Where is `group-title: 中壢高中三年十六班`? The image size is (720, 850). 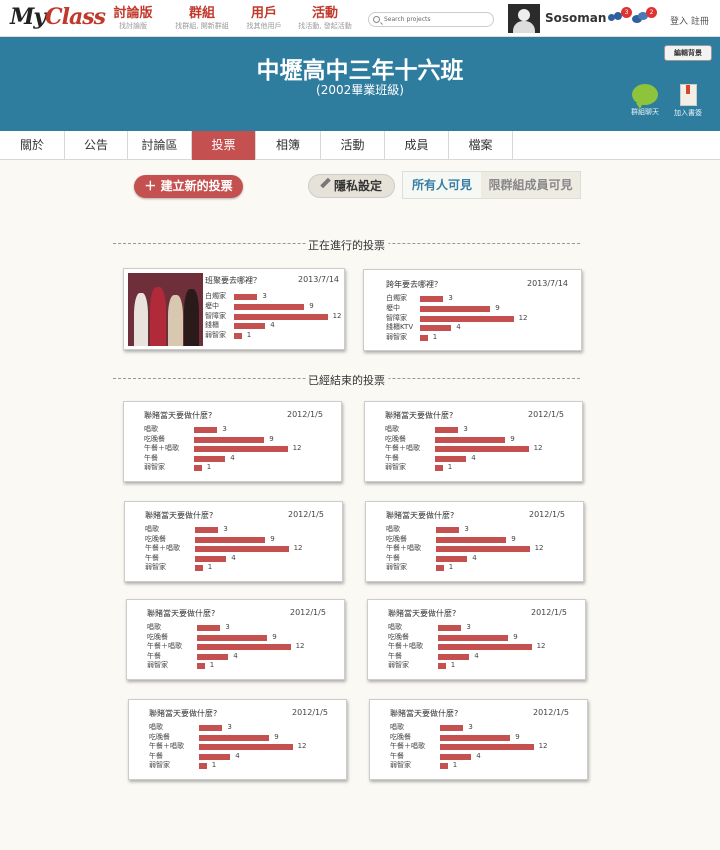
group-title: 中壢高中三年十六班 is located at coordinates (360, 71).